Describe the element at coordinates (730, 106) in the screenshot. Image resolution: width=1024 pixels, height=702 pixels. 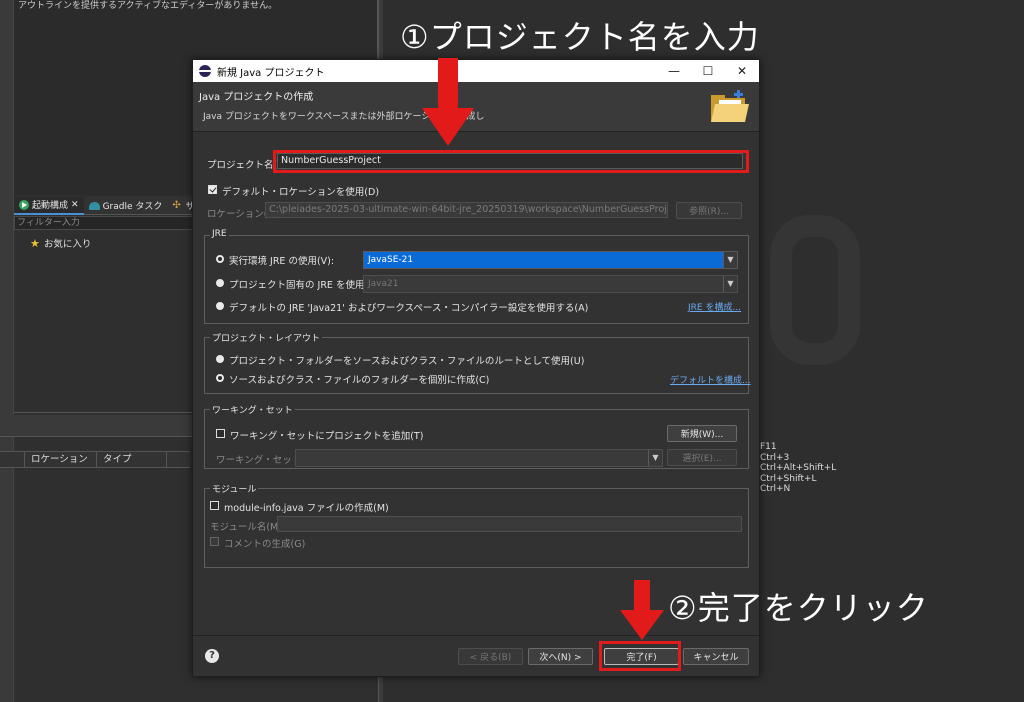
I see `new-folder-icon` at that location.